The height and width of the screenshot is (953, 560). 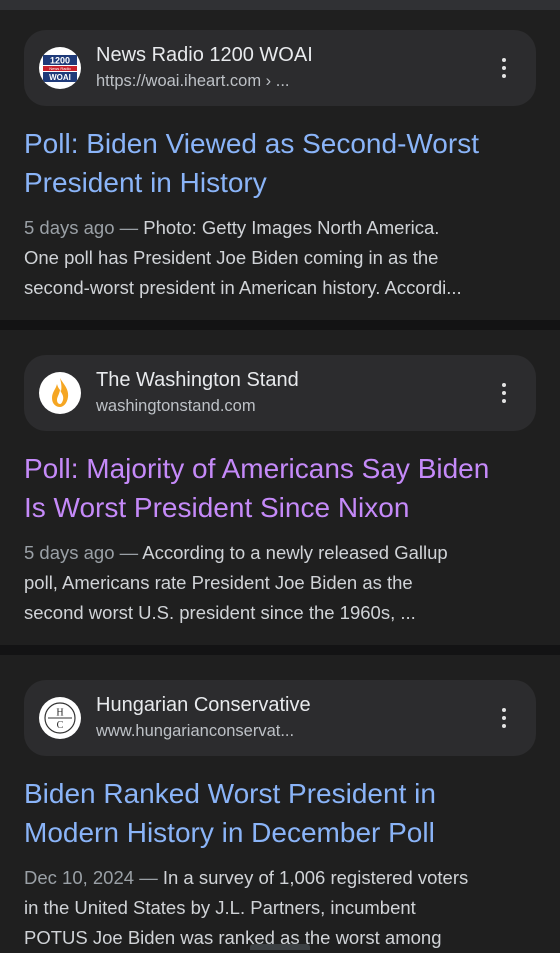 What do you see at coordinates (274, 507) in the screenshot?
I see `title-line: Is Worst President Since Nixon` at bounding box center [274, 507].